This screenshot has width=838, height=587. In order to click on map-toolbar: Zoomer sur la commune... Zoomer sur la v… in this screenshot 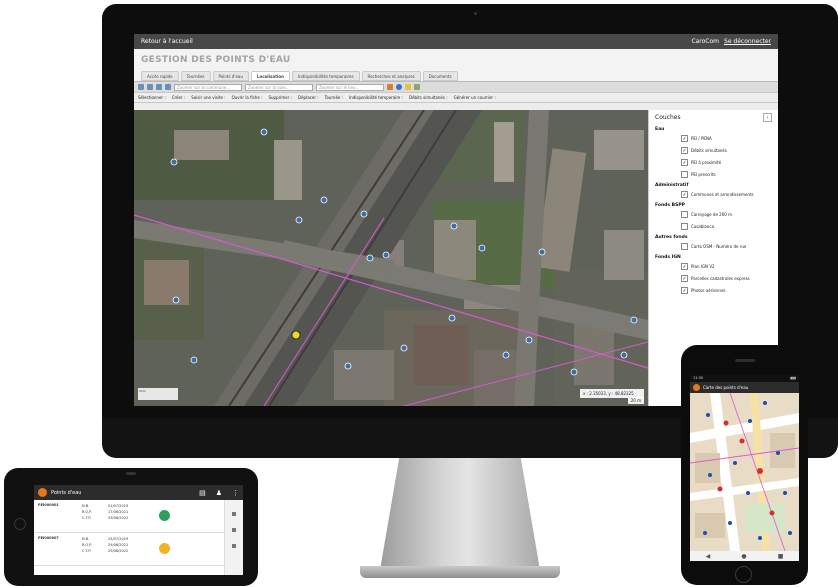, I will do `click(456, 86)`.